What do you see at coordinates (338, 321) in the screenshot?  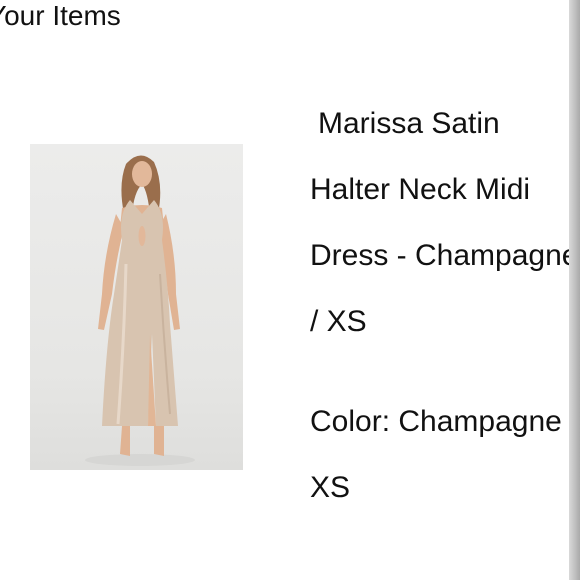 I see `item-name-line: / XS` at bounding box center [338, 321].